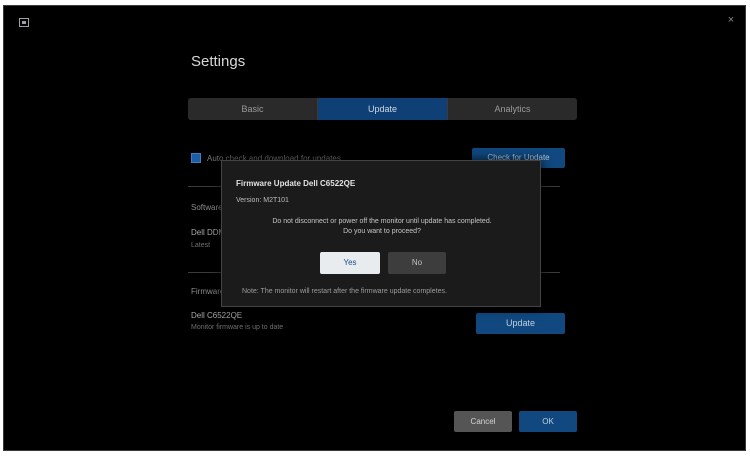  What do you see at coordinates (196, 158) in the screenshot?
I see `auto-update-checkbox` at bounding box center [196, 158].